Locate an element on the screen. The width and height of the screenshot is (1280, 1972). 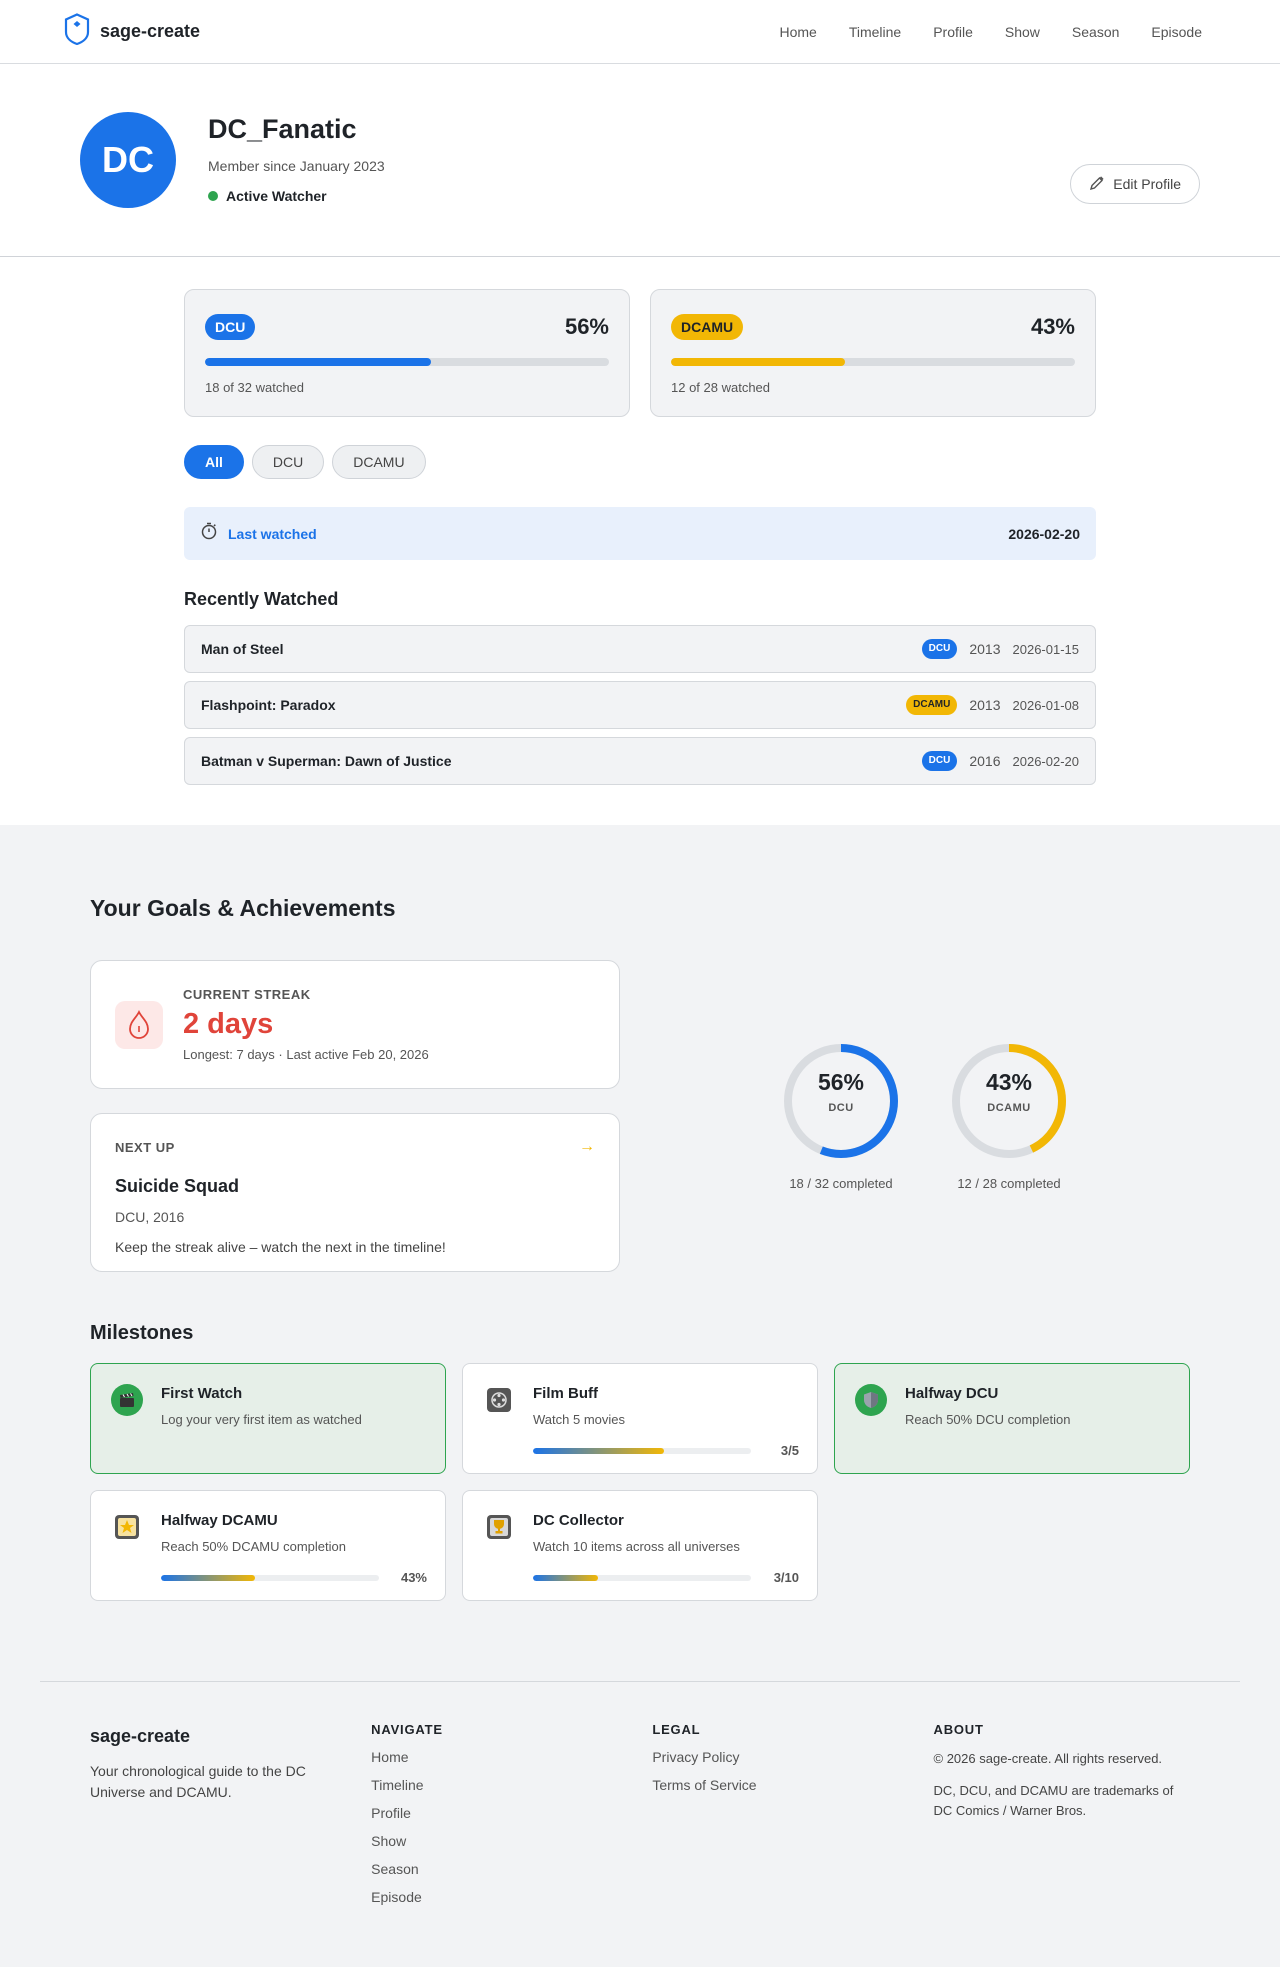
milestone-name: Halfway DCU is located at coordinates (952, 1393).